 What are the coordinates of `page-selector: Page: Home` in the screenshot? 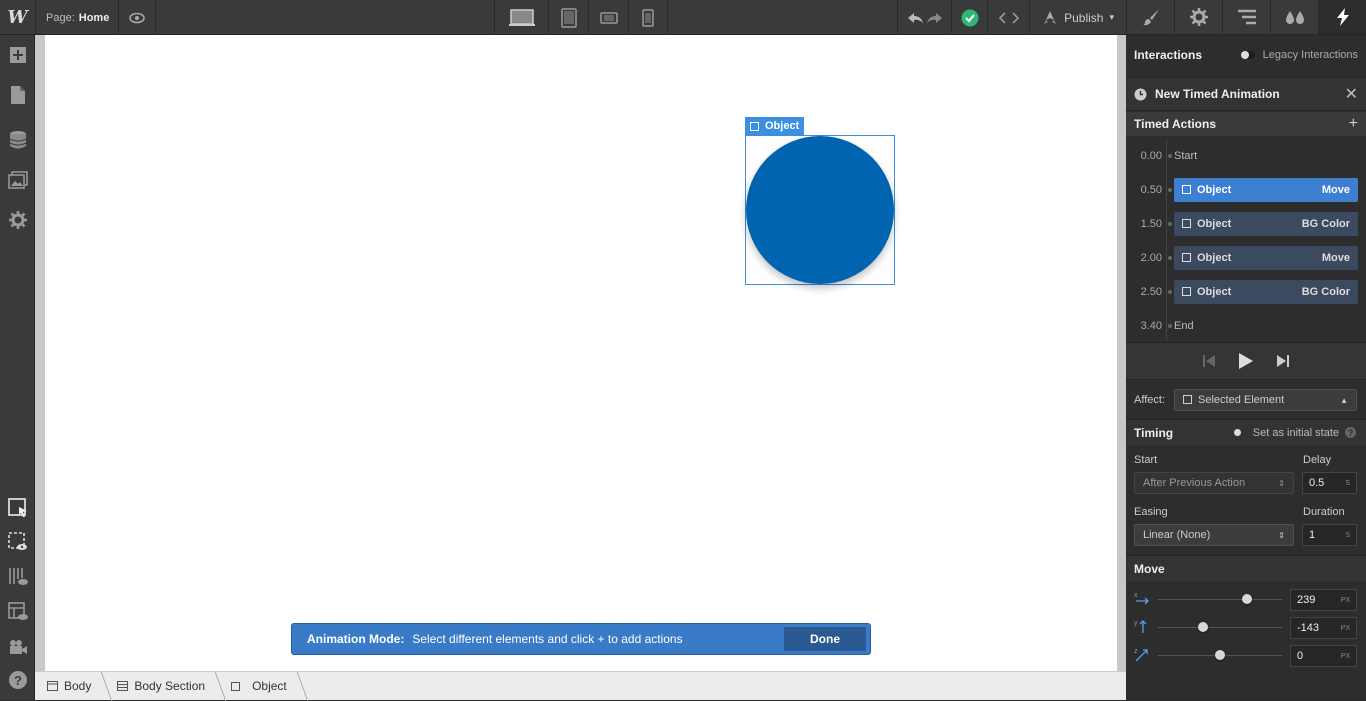 It's located at (77, 17).